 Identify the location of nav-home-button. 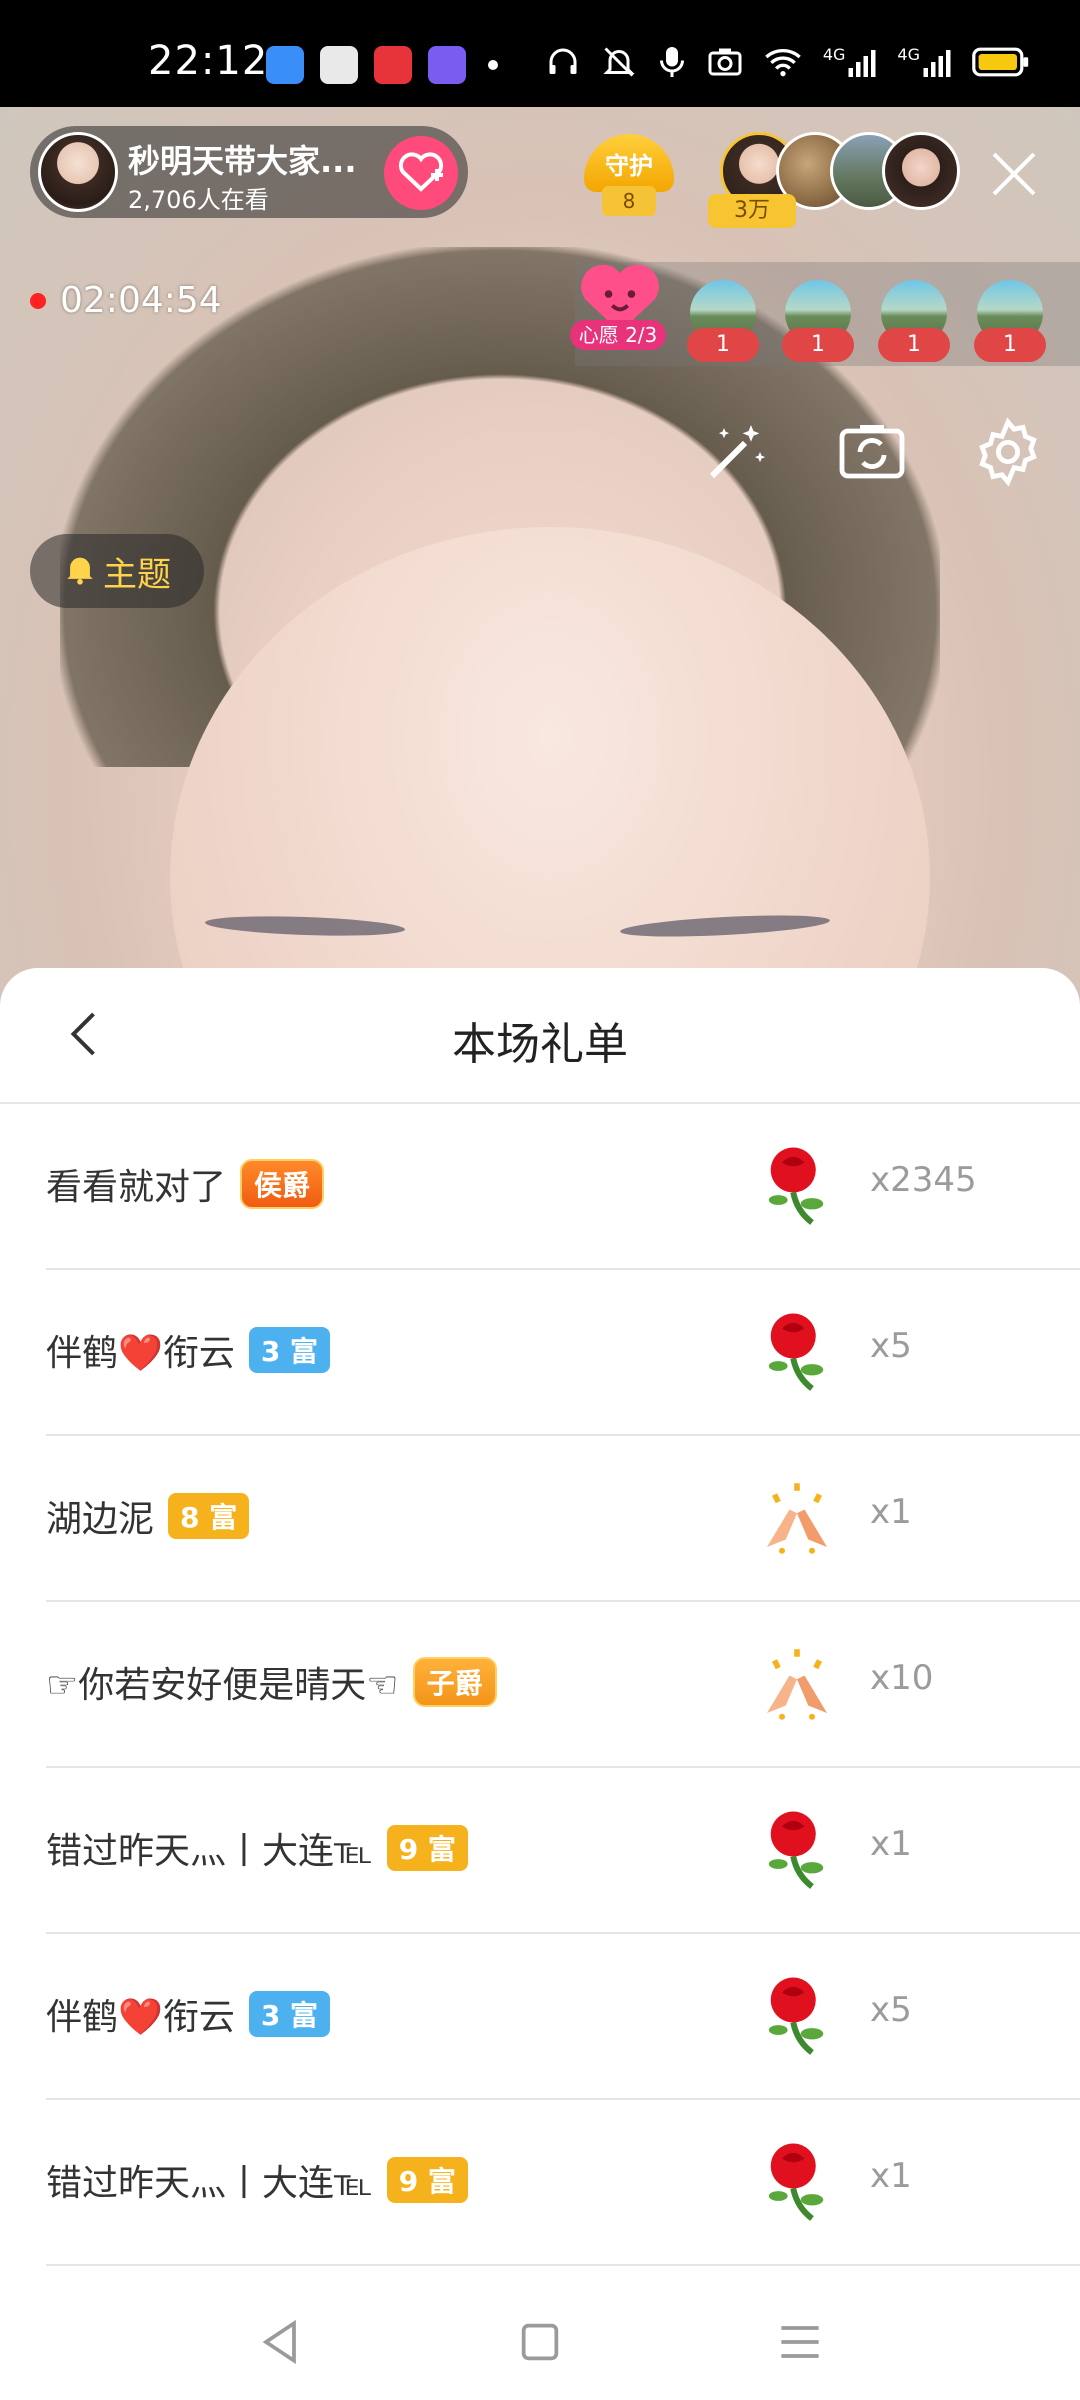
(540, 2342).